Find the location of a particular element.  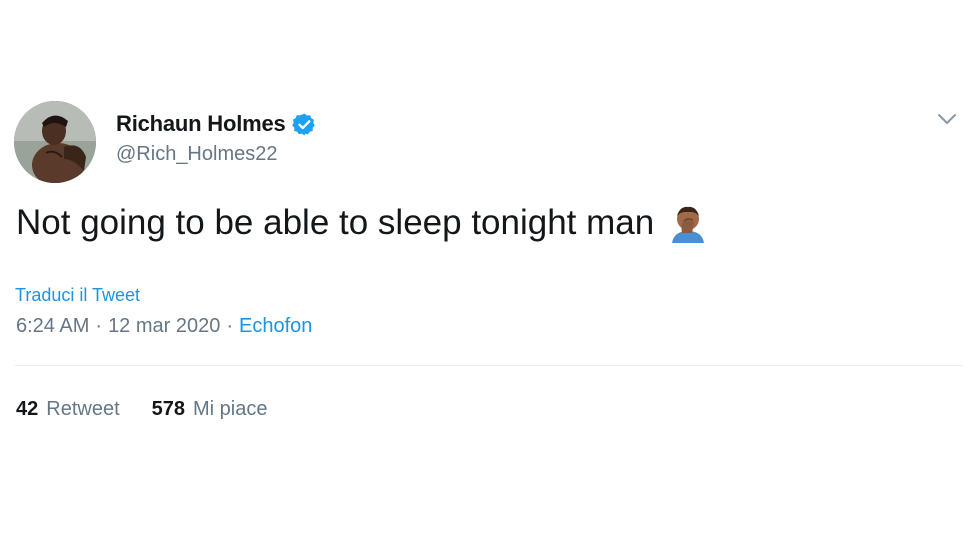

like-count-value: 578 is located at coordinates (168, 409).